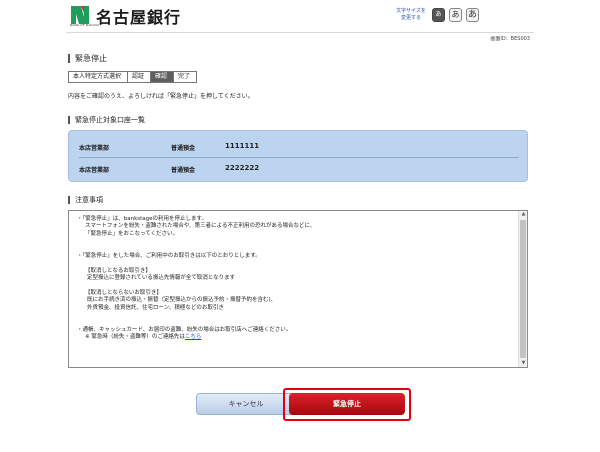 This screenshot has width=600, height=452. I want to click on notes-scrollbar: ▲ ▼, so click(522, 289).